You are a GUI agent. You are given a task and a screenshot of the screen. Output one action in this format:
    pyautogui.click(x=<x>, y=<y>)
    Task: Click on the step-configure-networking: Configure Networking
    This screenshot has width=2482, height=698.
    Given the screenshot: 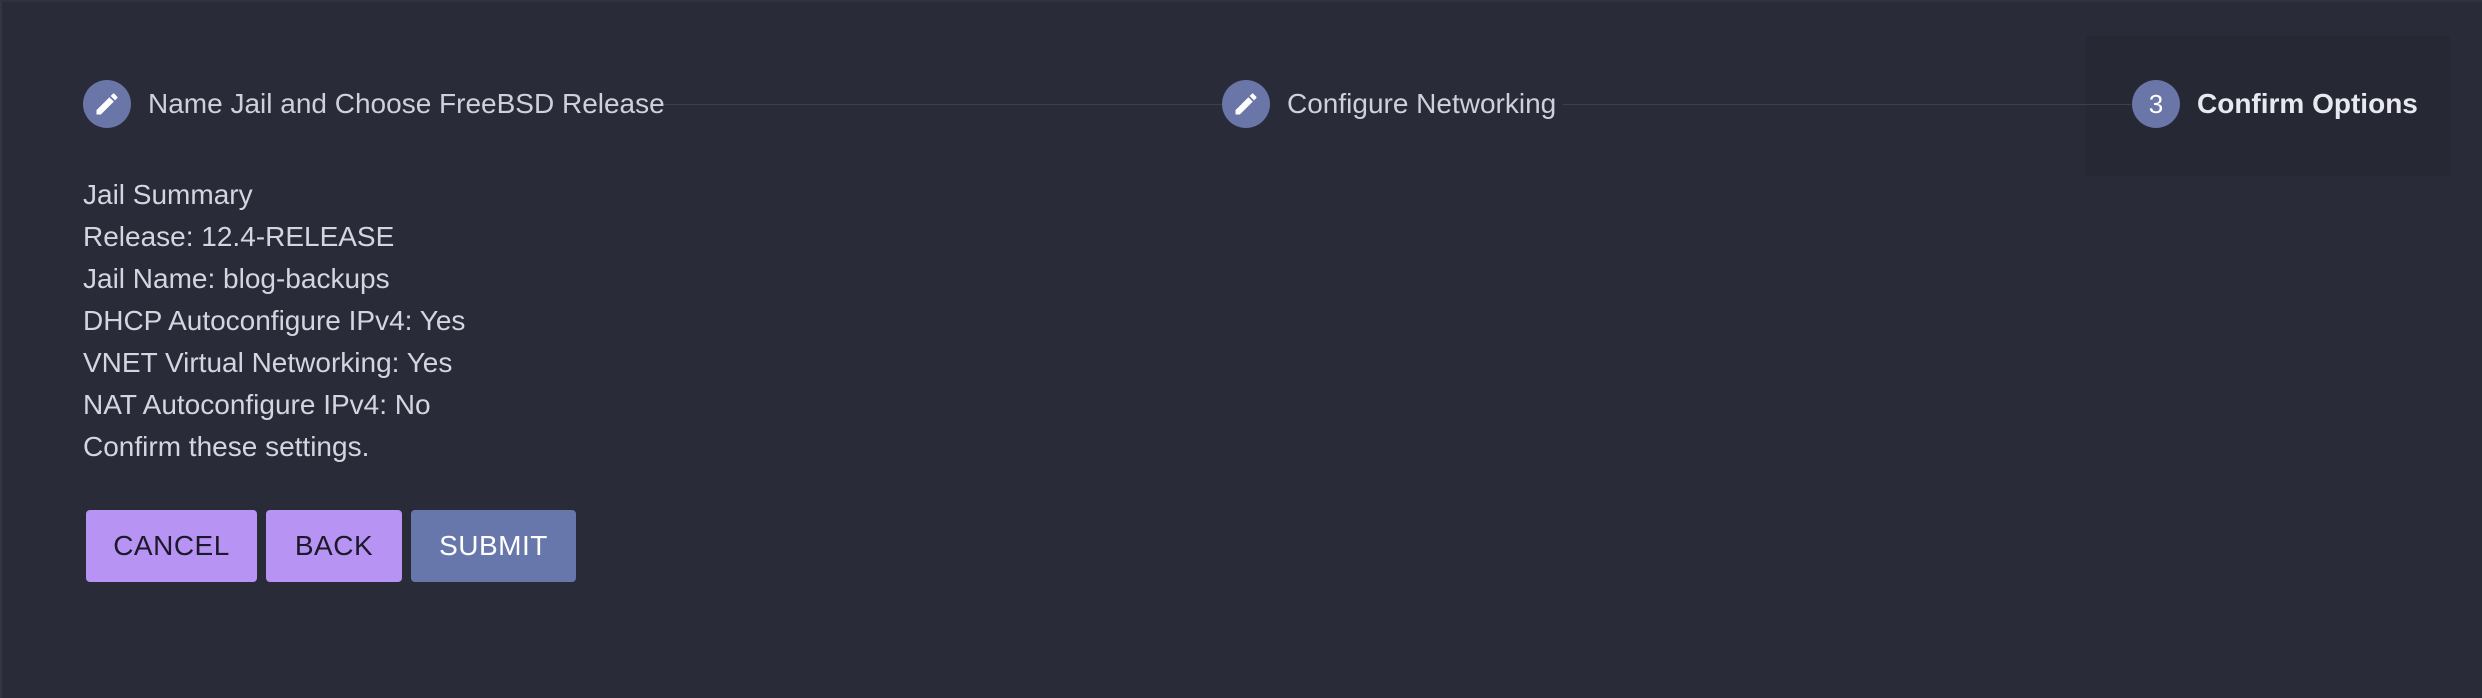 What is the action you would take?
    pyautogui.click(x=1389, y=104)
    